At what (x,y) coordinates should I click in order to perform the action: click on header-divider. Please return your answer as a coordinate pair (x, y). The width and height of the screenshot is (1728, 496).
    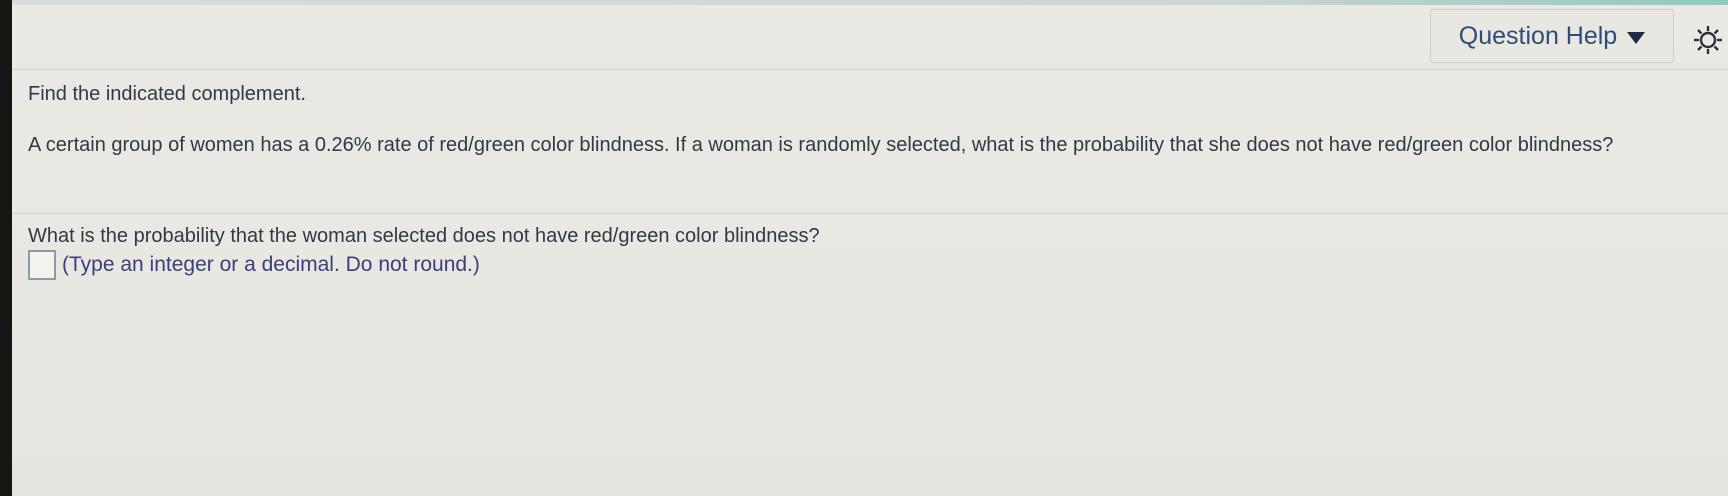
    Looking at the image, I should click on (870, 69).